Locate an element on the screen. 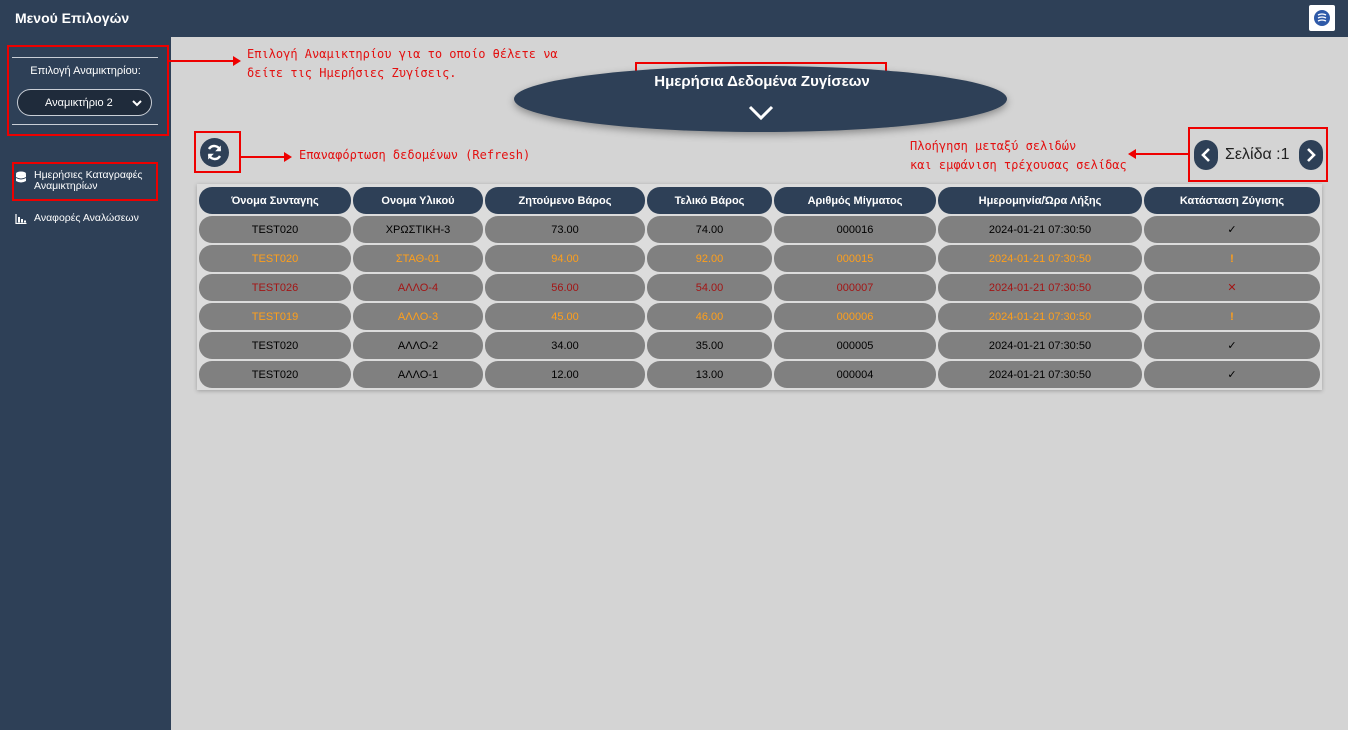 This screenshot has width=1348, height=730. page-indicator: Σελίδα :1 is located at coordinates (1257, 154).